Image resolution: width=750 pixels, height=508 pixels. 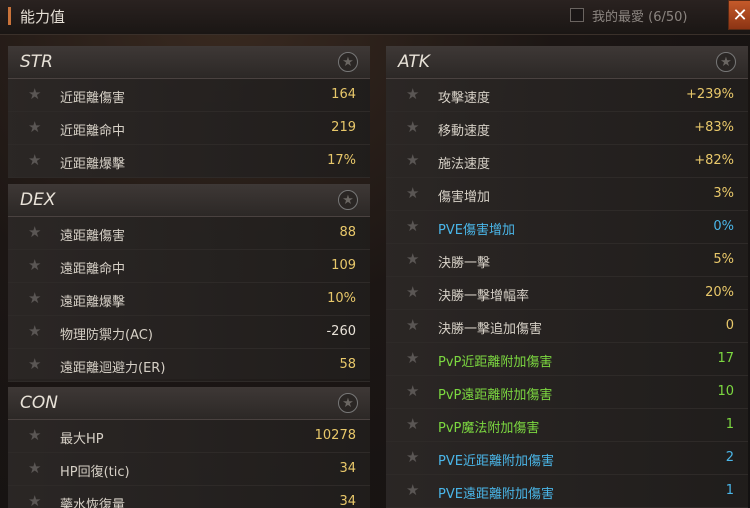 What do you see at coordinates (464, 131) in the screenshot?
I see `stat-label: 移動速度` at bounding box center [464, 131].